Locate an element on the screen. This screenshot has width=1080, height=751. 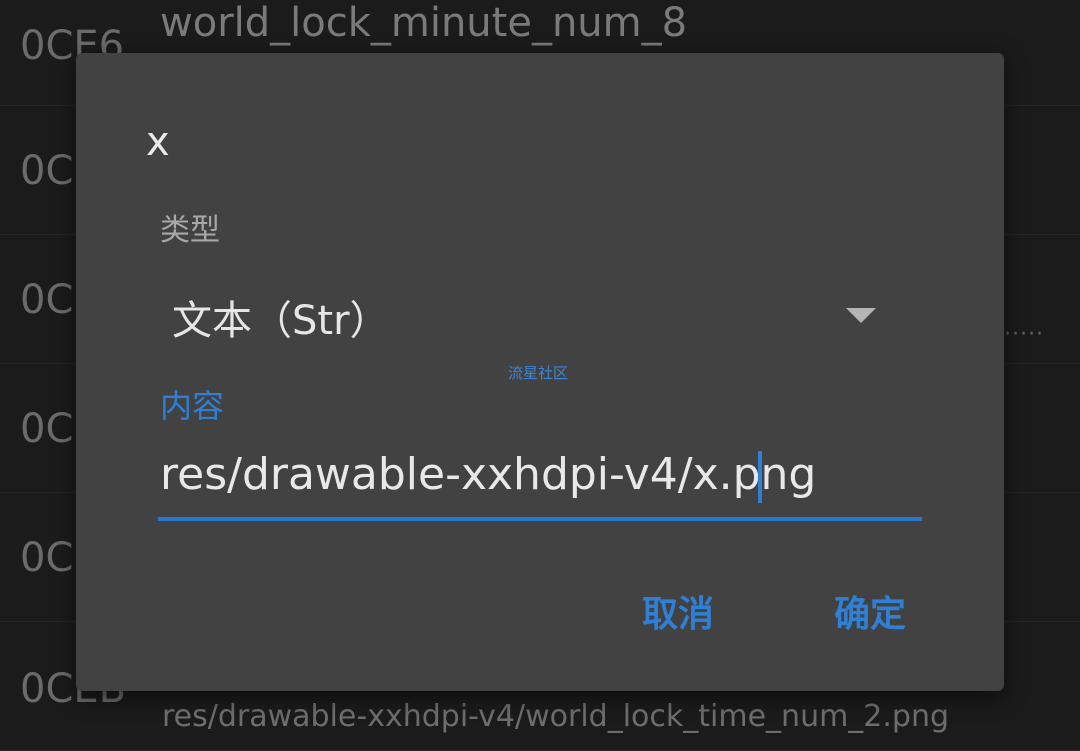
cancel-button: 取消 is located at coordinates (678, 611).